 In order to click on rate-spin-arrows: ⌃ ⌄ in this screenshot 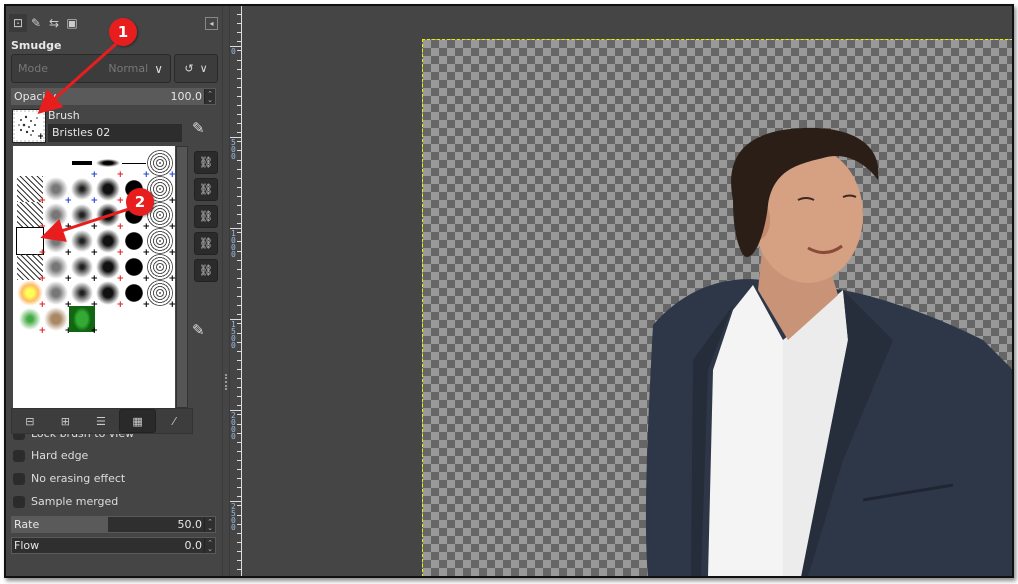, I will do `click(209, 524)`.